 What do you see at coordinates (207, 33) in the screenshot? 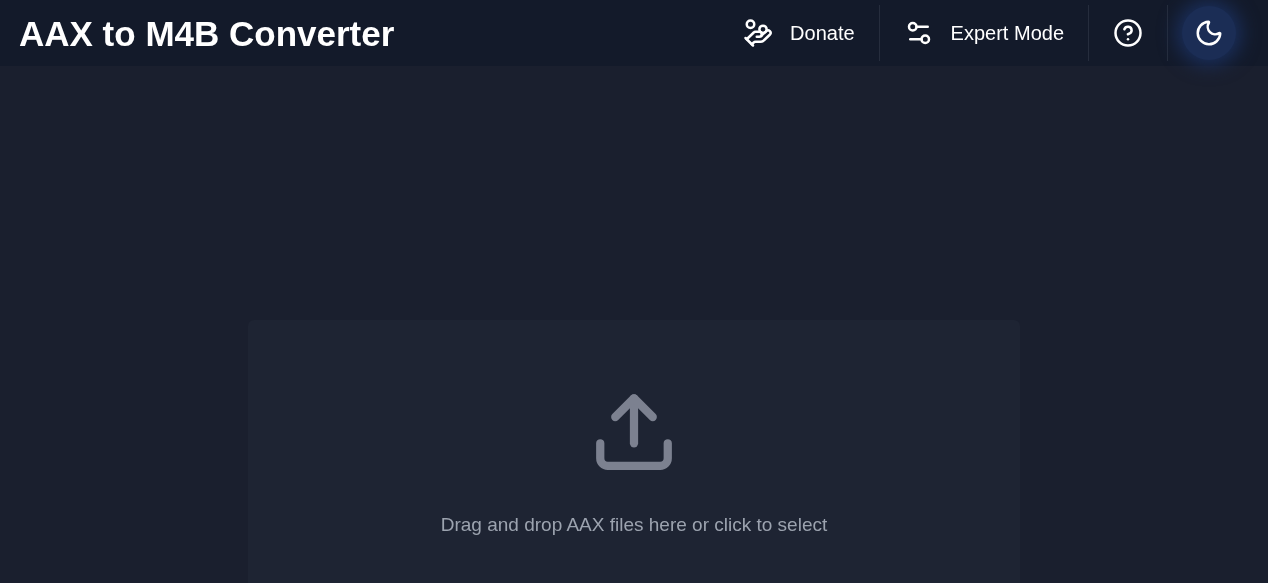
I see `app-title: AAX to M4B Converter` at bounding box center [207, 33].